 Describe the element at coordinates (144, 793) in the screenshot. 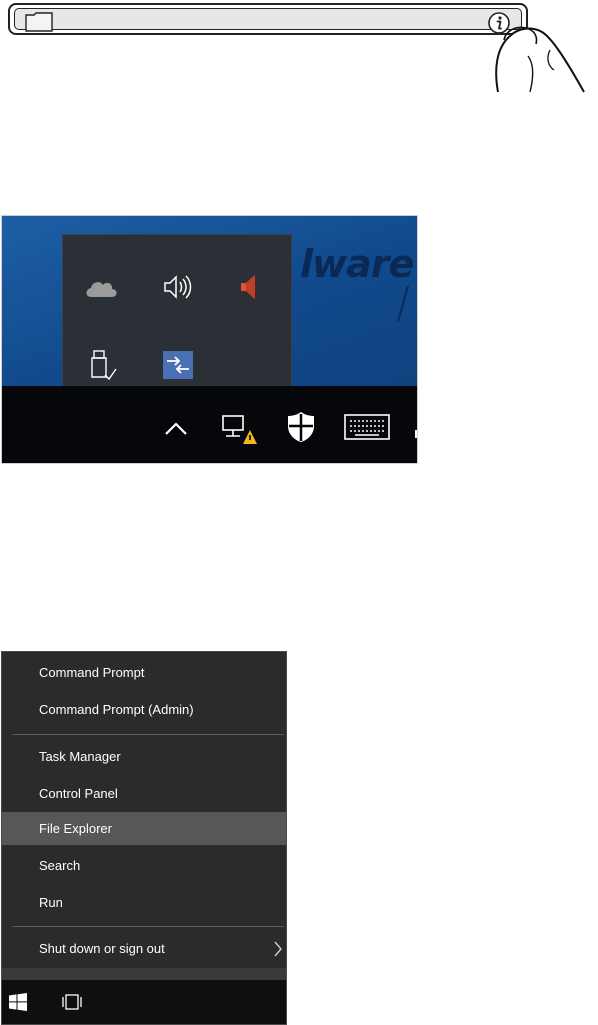

I see `menu-item-control-panel: Control Panel` at that location.